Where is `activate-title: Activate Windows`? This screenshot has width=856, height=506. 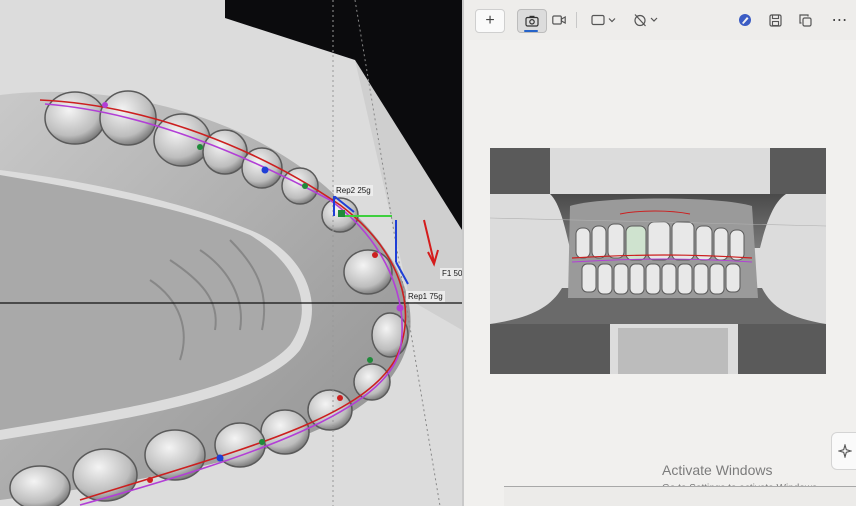 activate-title: Activate Windows is located at coordinates (717, 470).